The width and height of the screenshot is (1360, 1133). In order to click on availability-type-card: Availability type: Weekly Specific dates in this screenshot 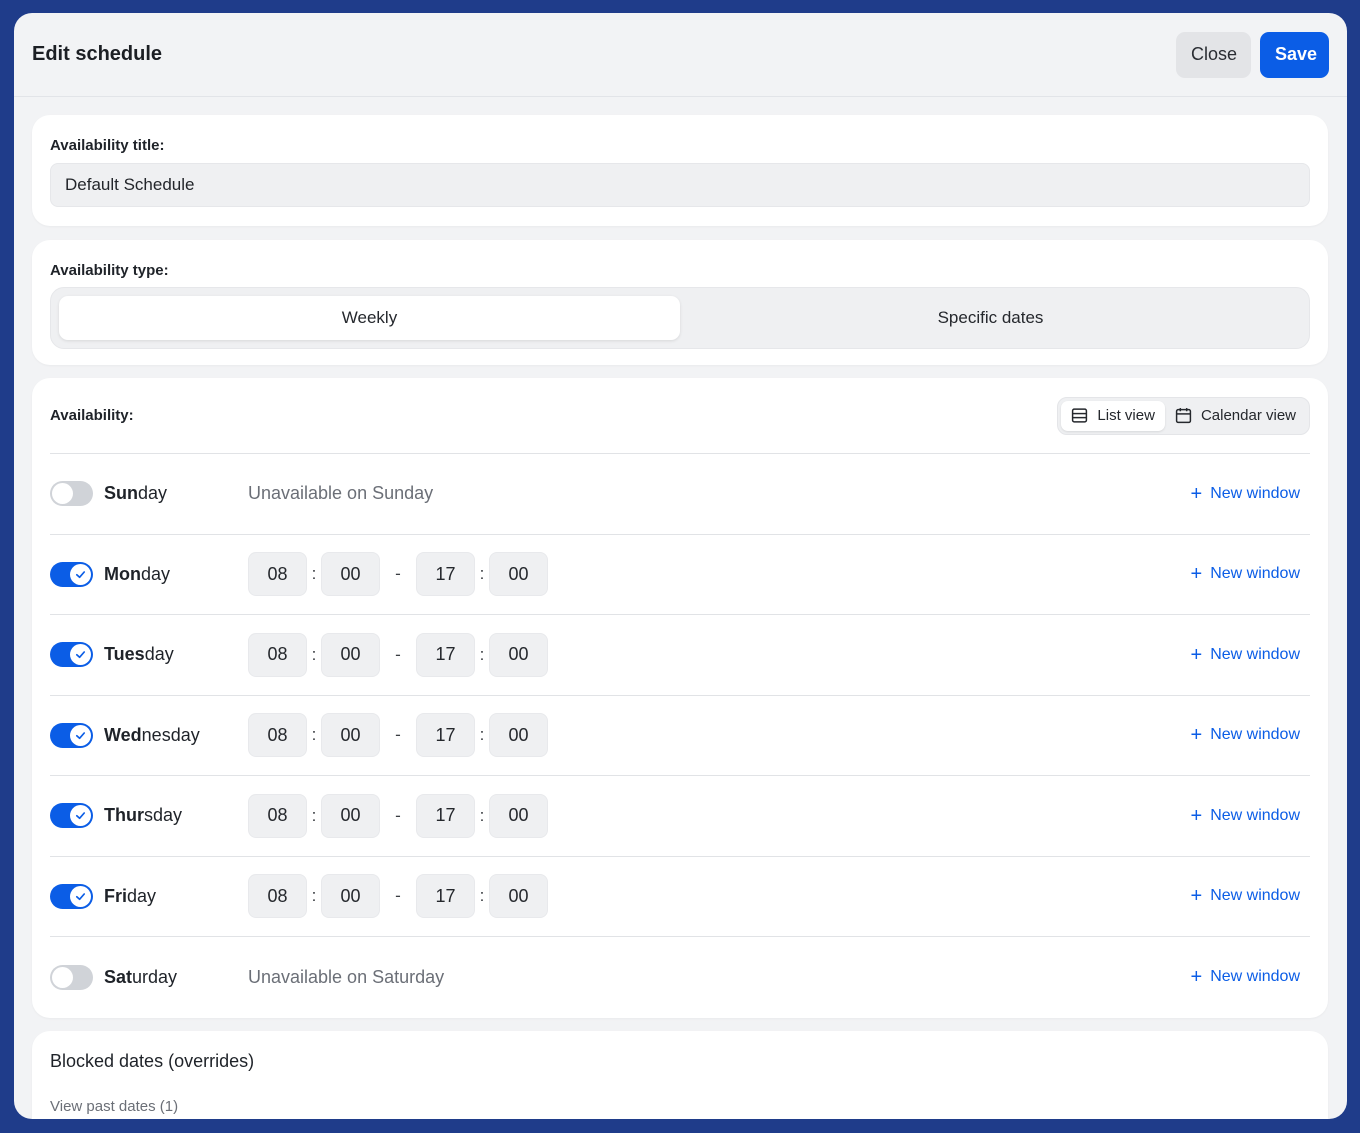, I will do `click(680, 302)`.